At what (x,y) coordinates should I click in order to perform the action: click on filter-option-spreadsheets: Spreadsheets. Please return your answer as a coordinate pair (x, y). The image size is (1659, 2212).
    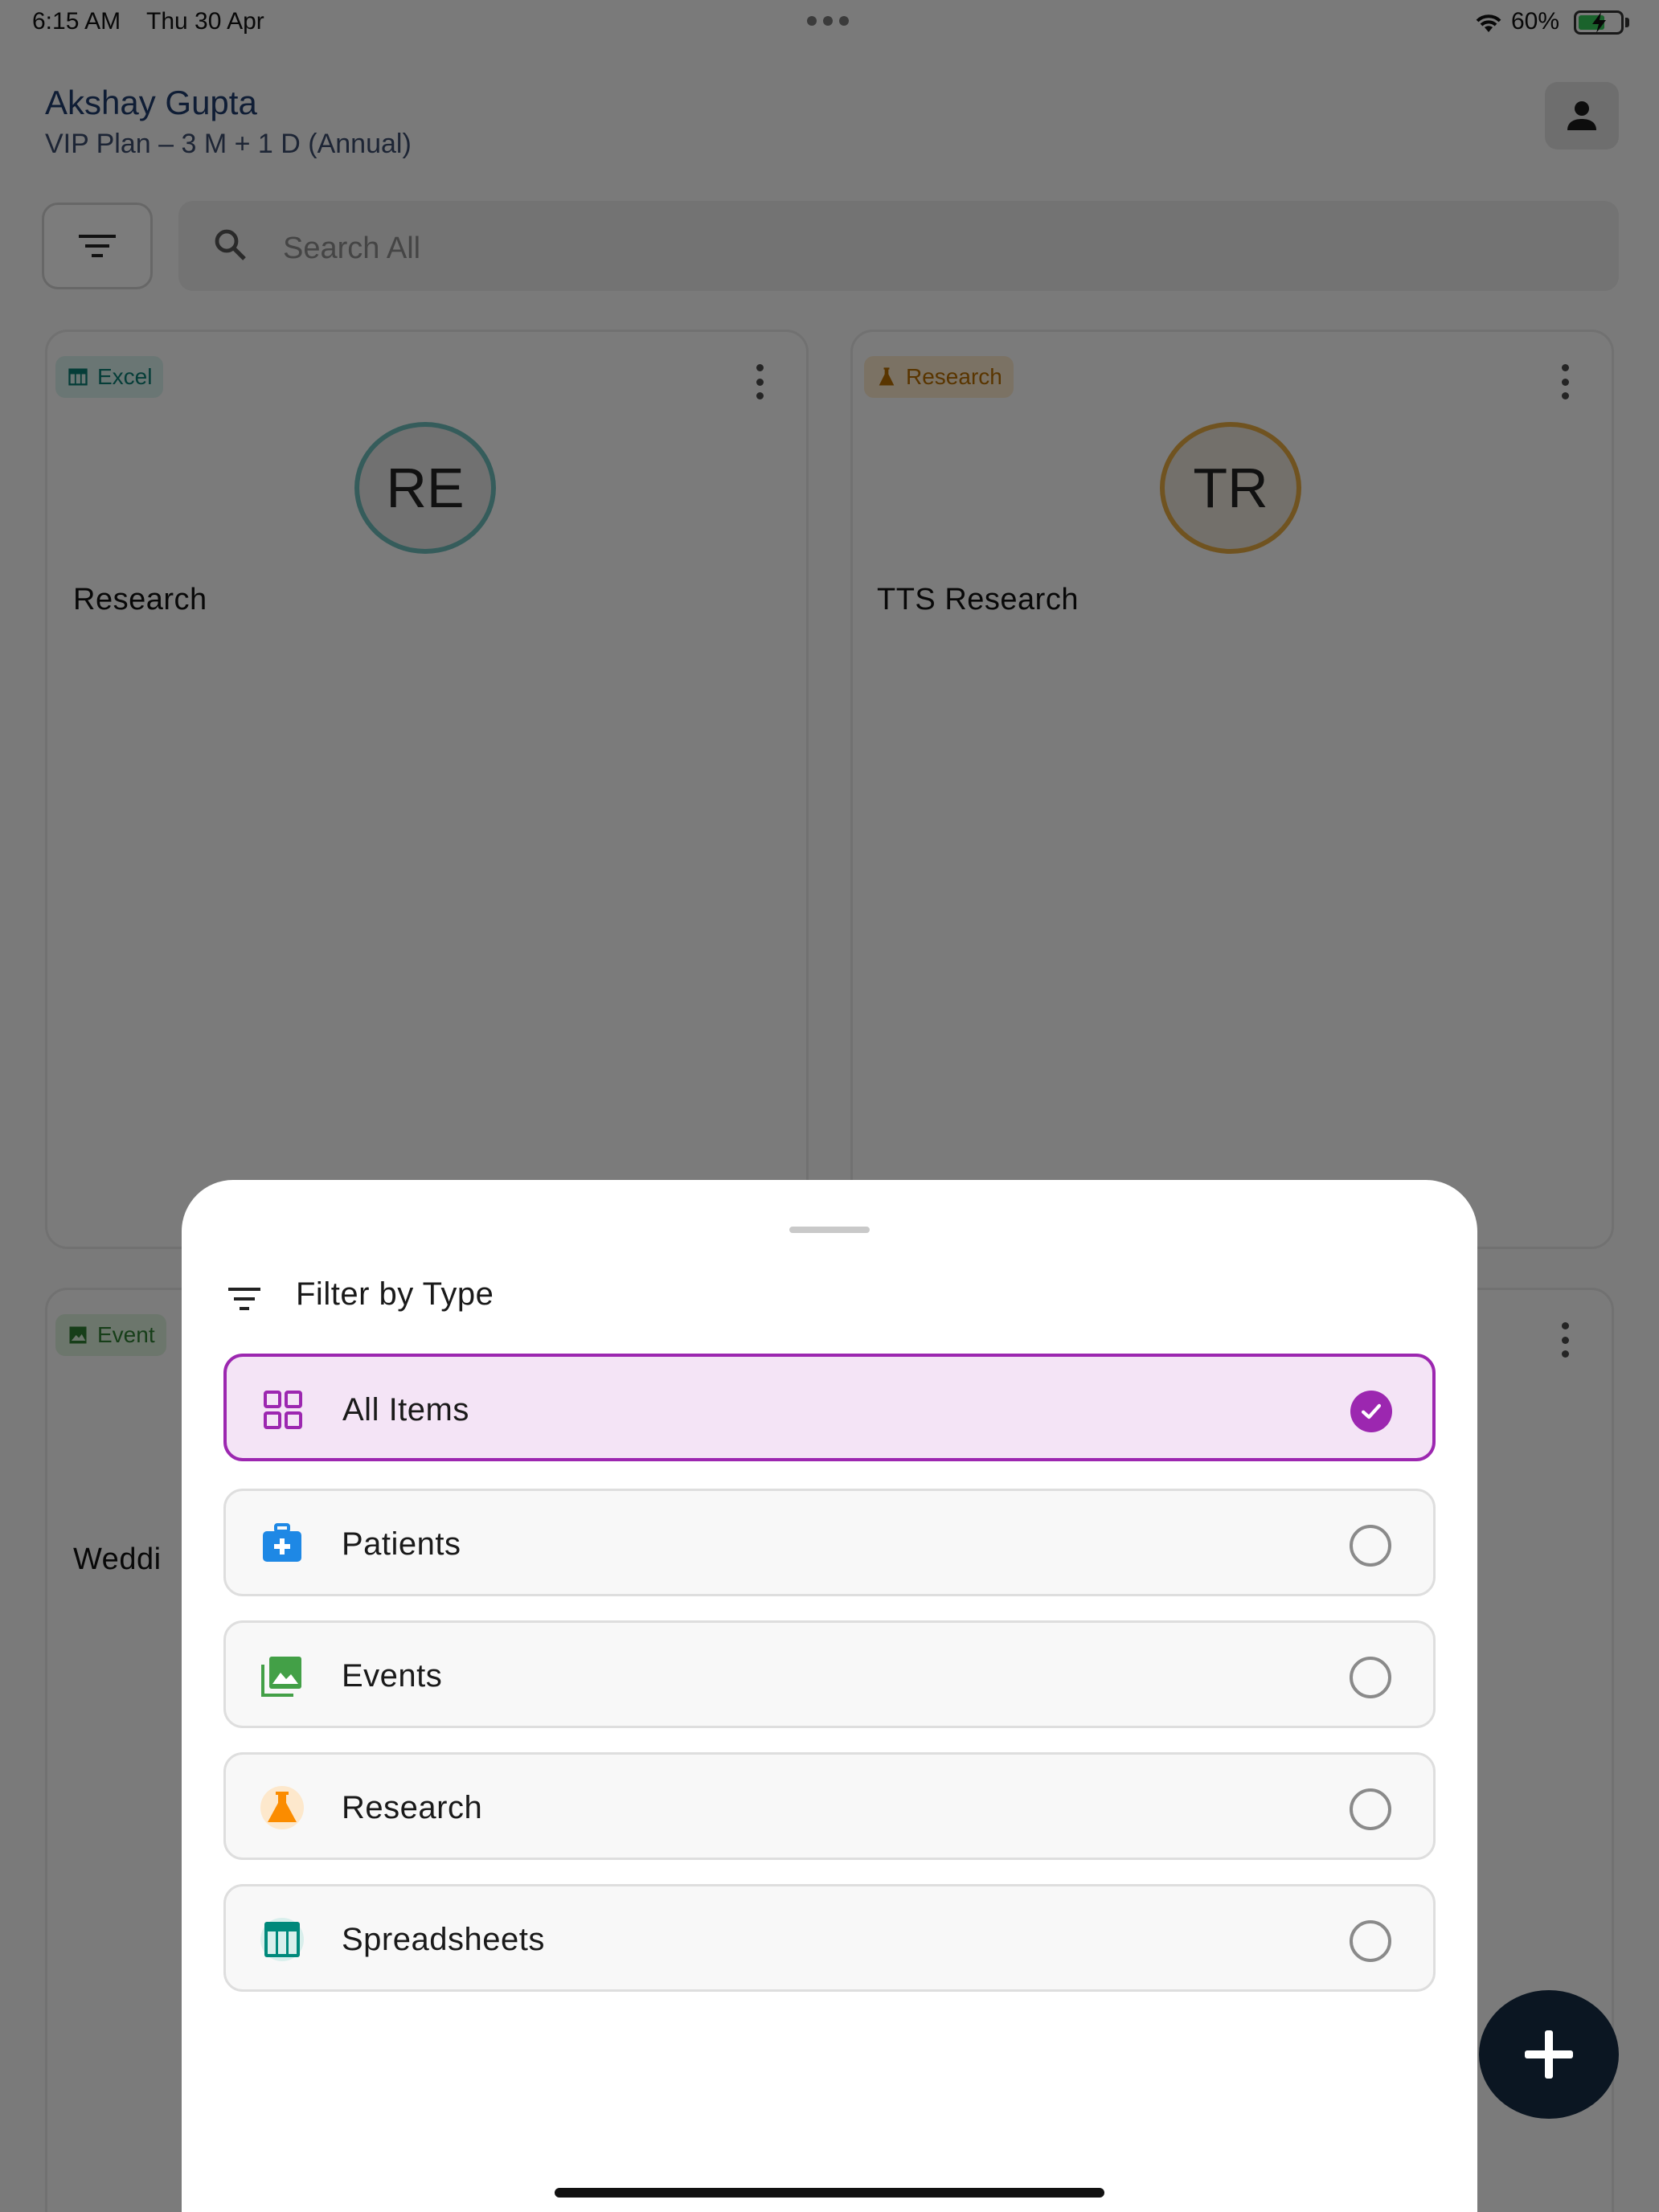
    Looking at the image, I should click on (829, 1938).